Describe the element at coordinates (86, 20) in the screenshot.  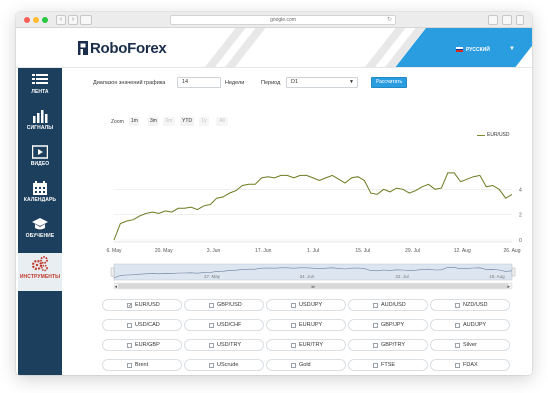
I see `sidebar-toggle-icon` at that location.